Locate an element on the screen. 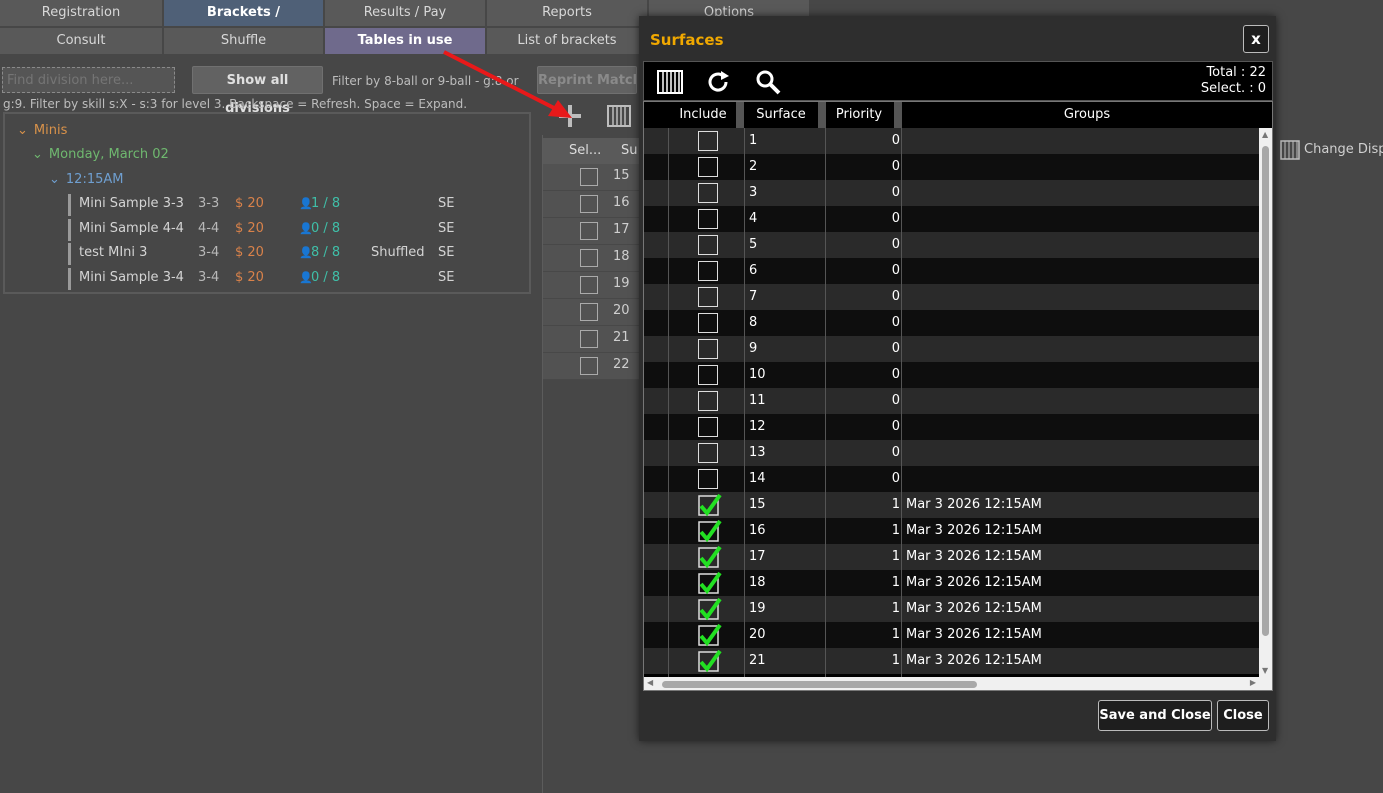 This screenshot has height=793, width=1383. save-and-close-button: Save and Close is located at coordinates (1155, 715).